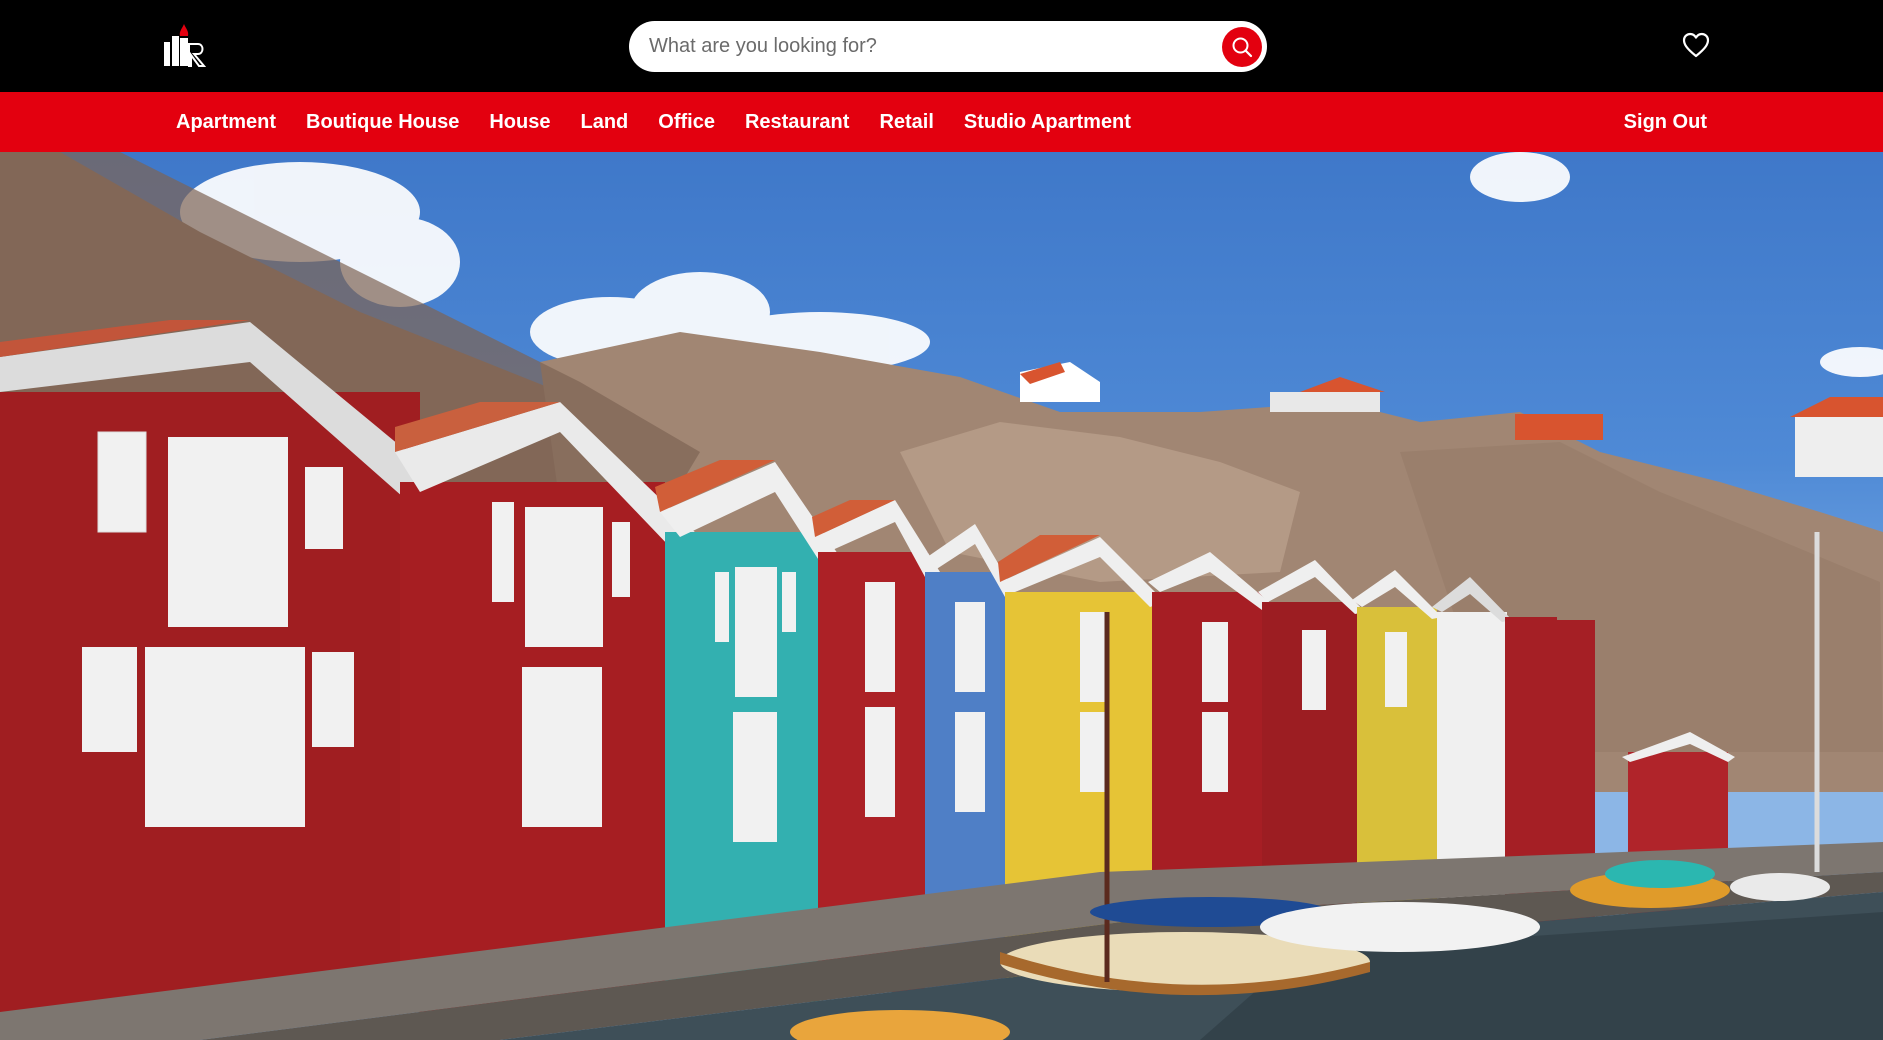  I want to click on sign-out-link: Sign Out, so click(1665, 122).